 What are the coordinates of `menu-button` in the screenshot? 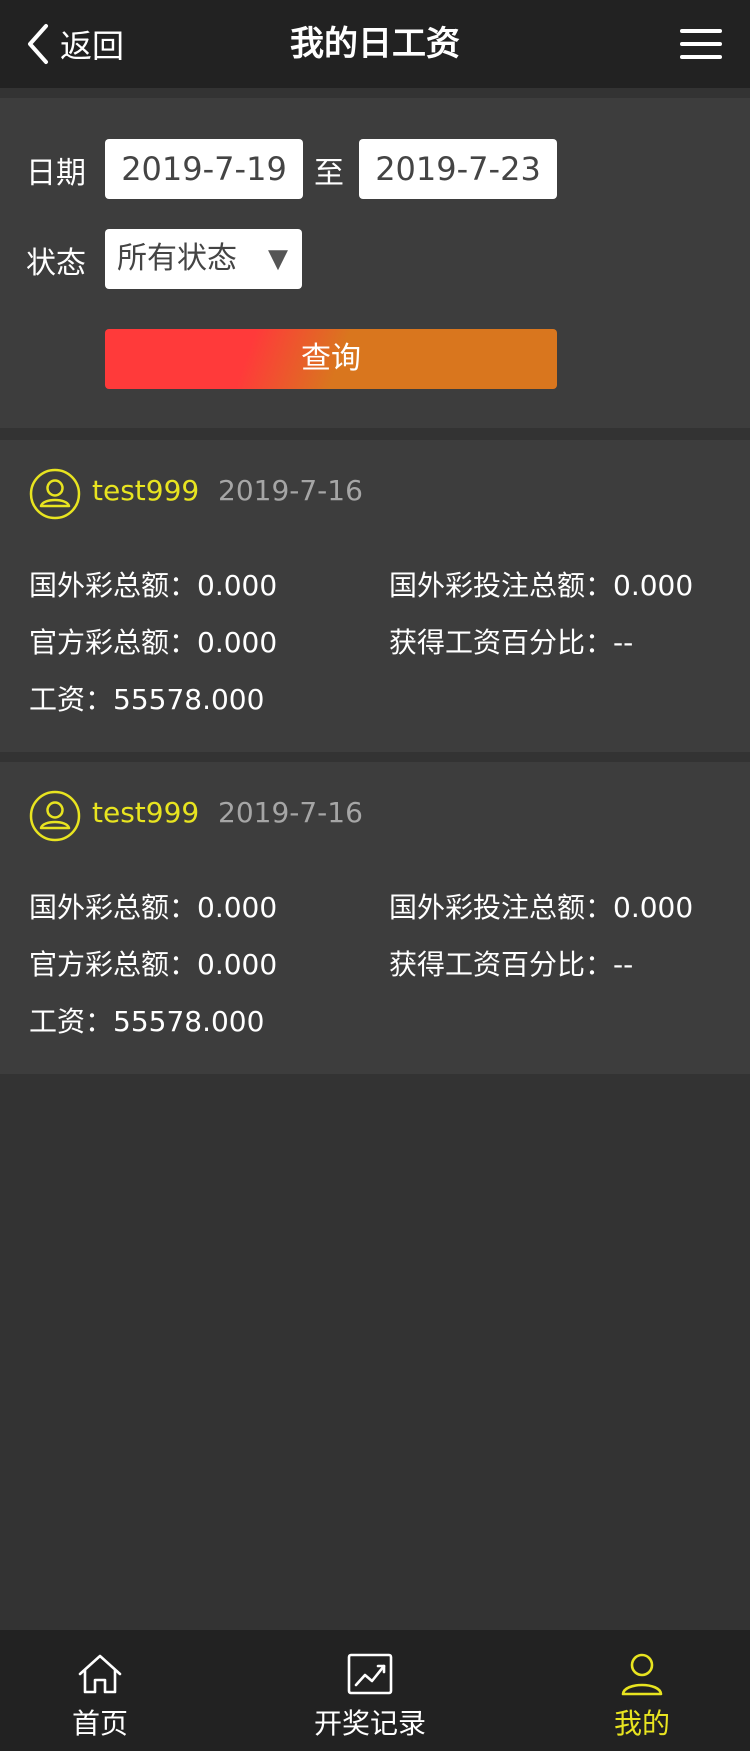 It's located at (701, 44).